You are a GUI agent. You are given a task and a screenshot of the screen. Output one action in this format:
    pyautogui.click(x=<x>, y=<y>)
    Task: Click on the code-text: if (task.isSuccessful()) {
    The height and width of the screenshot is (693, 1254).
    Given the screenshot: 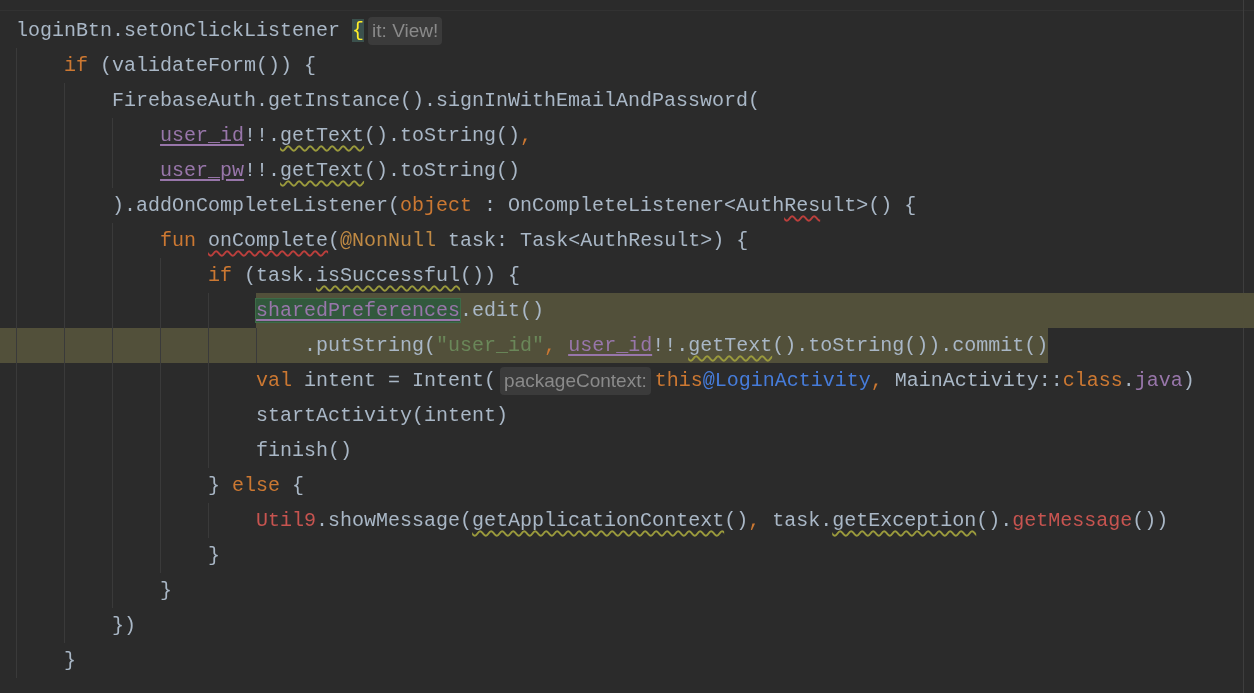 What is the action you would take?
    pyautogui.click(x=364, y=276)
    